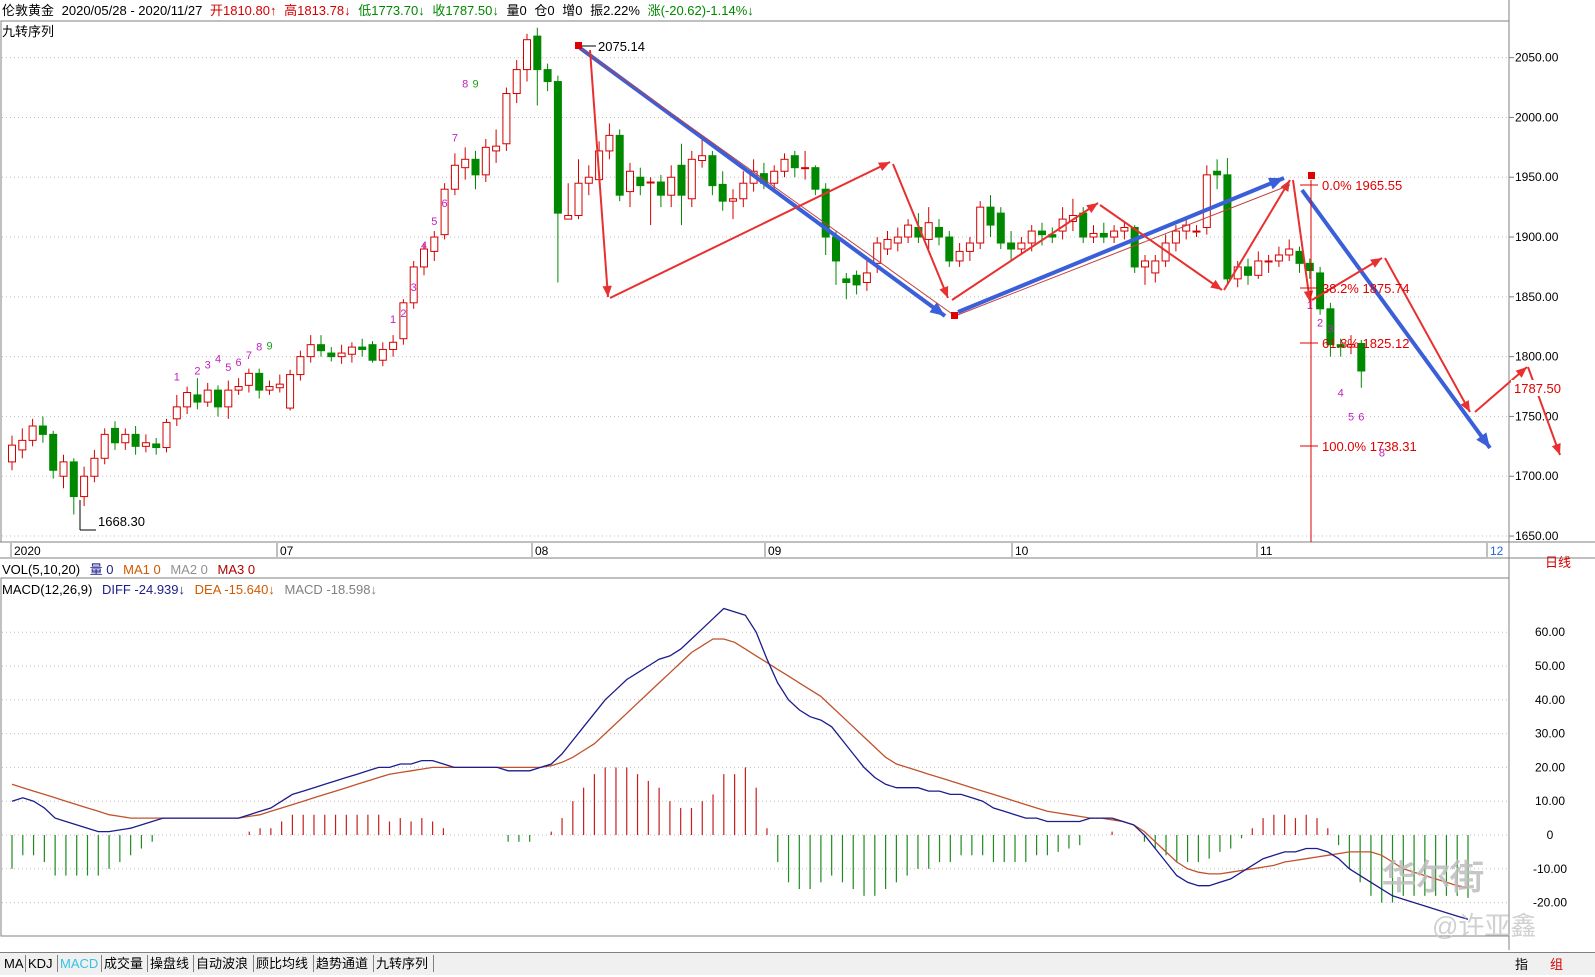  What do you see at coordinates (1497, 551) in the screenshot?
I see `time-axis-label: 12` at bounding box center [1497, 551].